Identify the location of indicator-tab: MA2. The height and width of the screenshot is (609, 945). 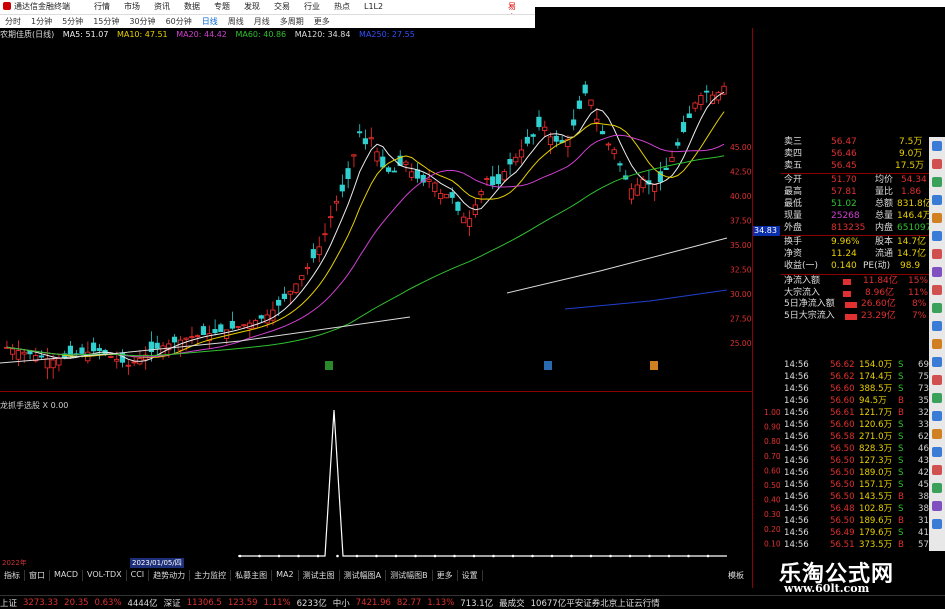
(285, 575).